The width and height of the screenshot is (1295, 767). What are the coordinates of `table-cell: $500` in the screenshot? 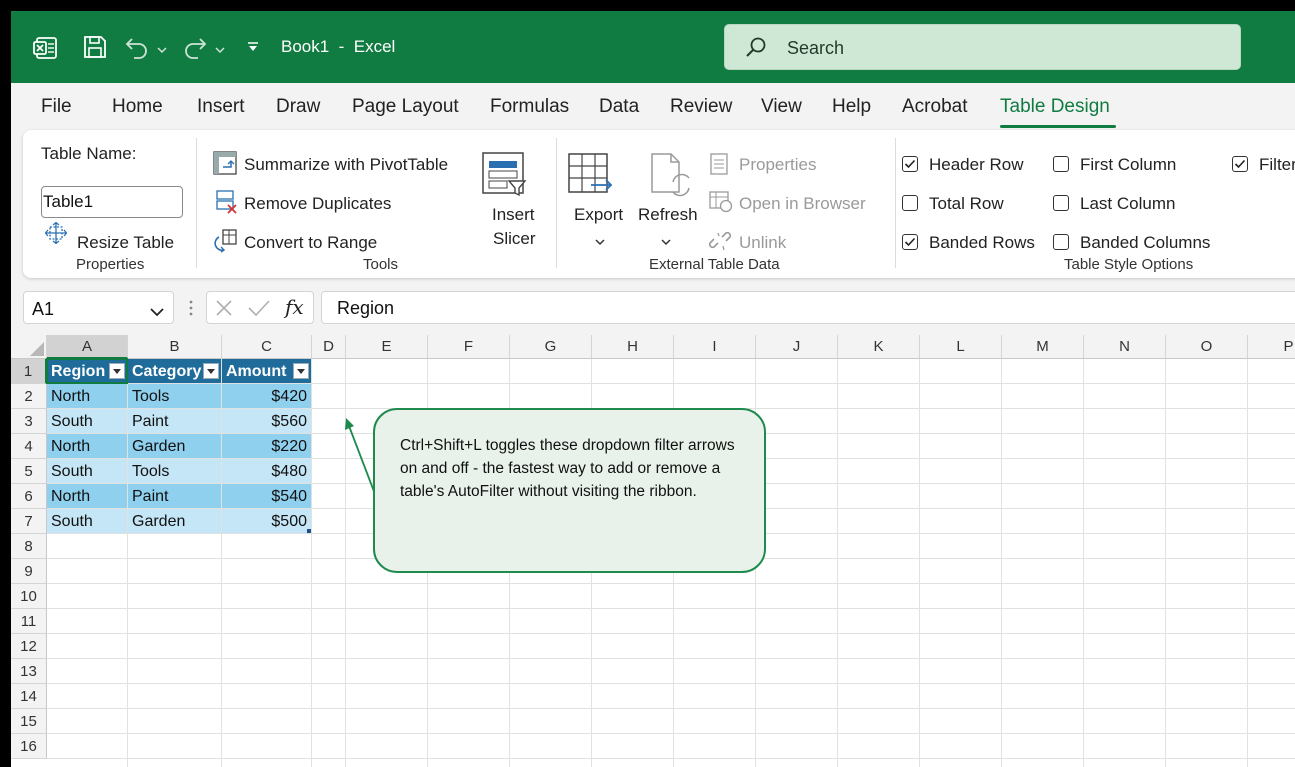 It's located at (266, 521).